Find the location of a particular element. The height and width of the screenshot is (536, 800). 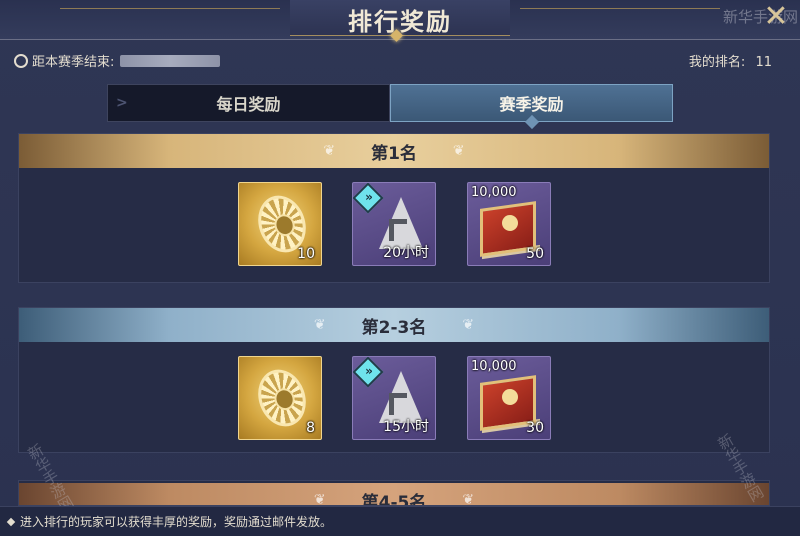

timer-label: 距本赛季结束: is located at coordinates (73, 62).